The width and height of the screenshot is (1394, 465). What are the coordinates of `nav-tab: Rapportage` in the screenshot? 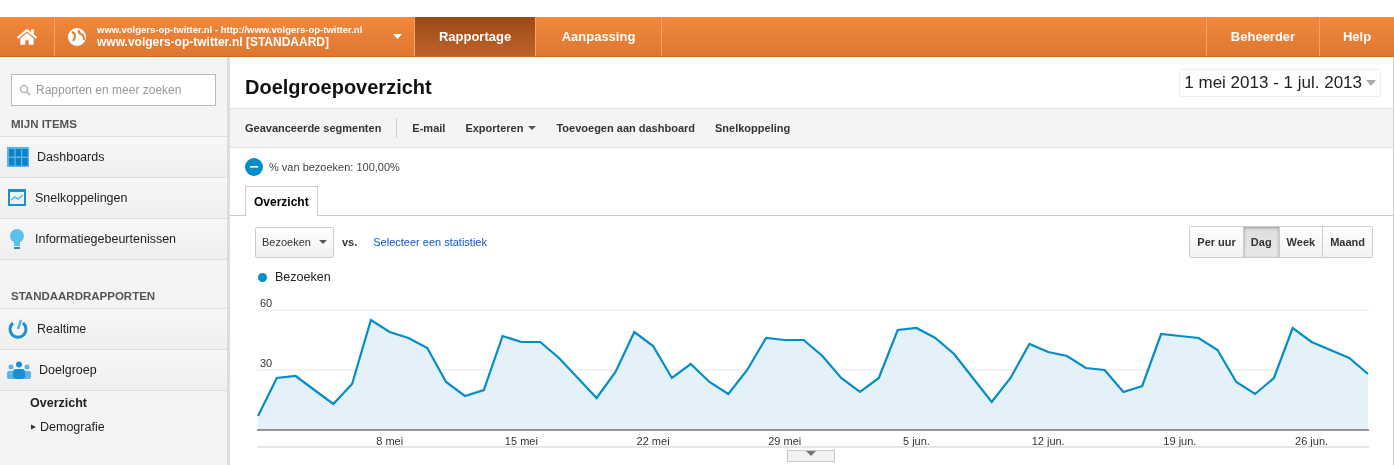 It's located at (475, 36).